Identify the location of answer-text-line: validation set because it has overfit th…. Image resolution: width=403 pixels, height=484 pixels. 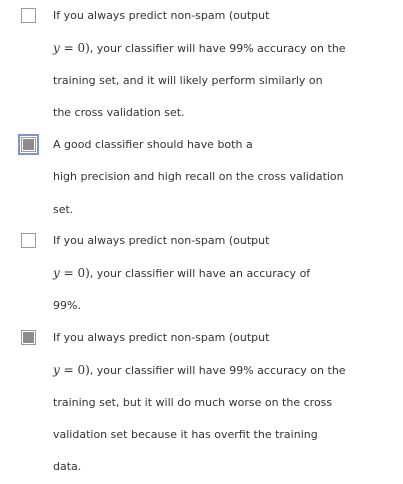
(185, 434).